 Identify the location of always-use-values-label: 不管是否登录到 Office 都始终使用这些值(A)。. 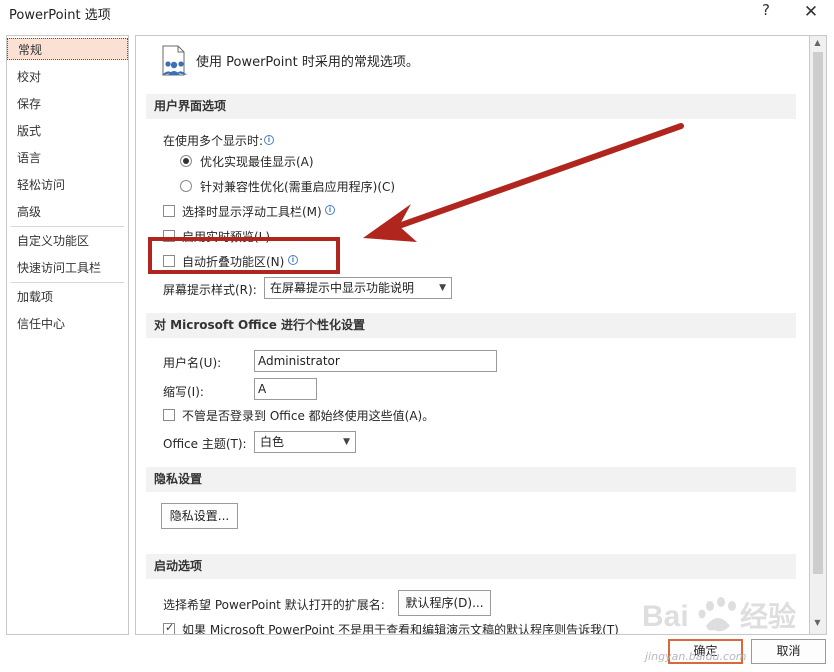
(308, 416).